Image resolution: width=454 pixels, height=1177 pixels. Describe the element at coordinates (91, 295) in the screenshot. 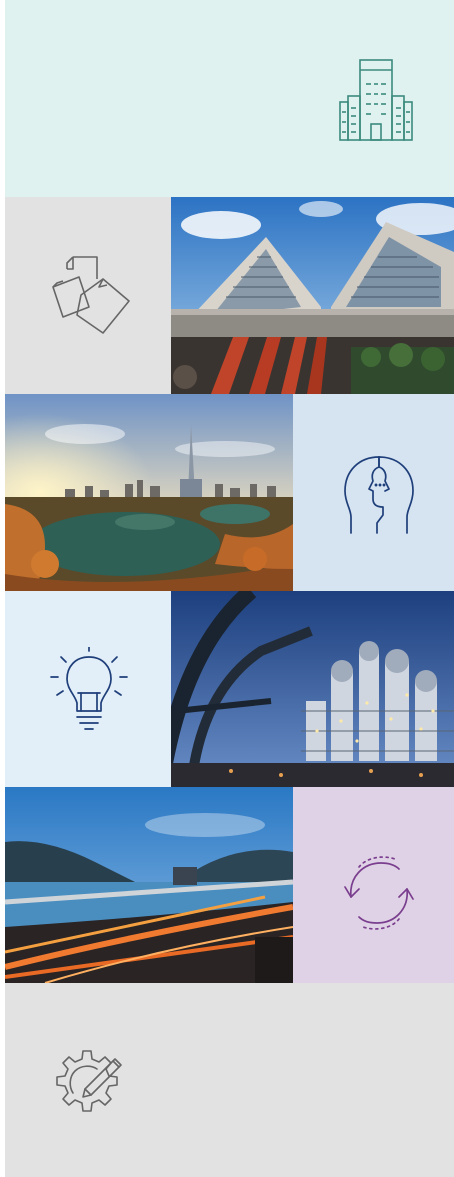

I see `documents-icon` at that location.